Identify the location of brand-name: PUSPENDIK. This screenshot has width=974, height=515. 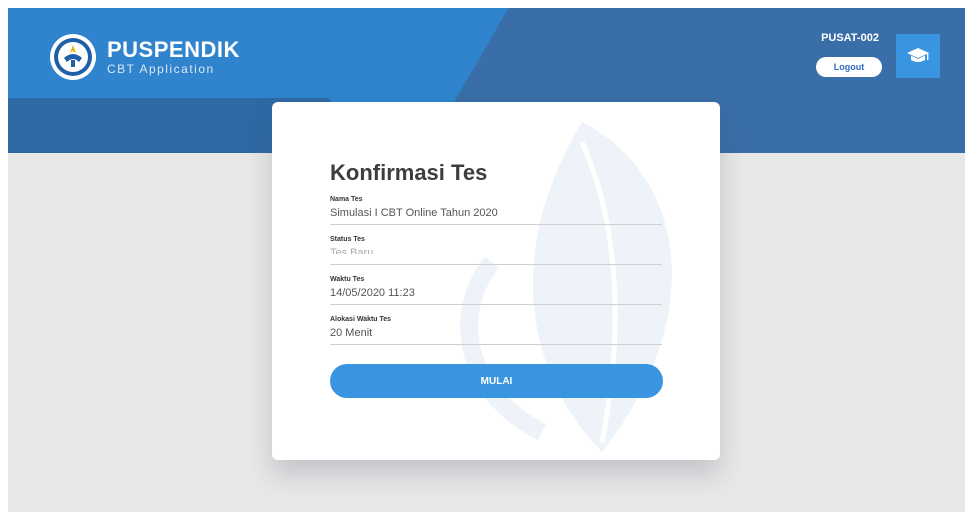
(173, 49).